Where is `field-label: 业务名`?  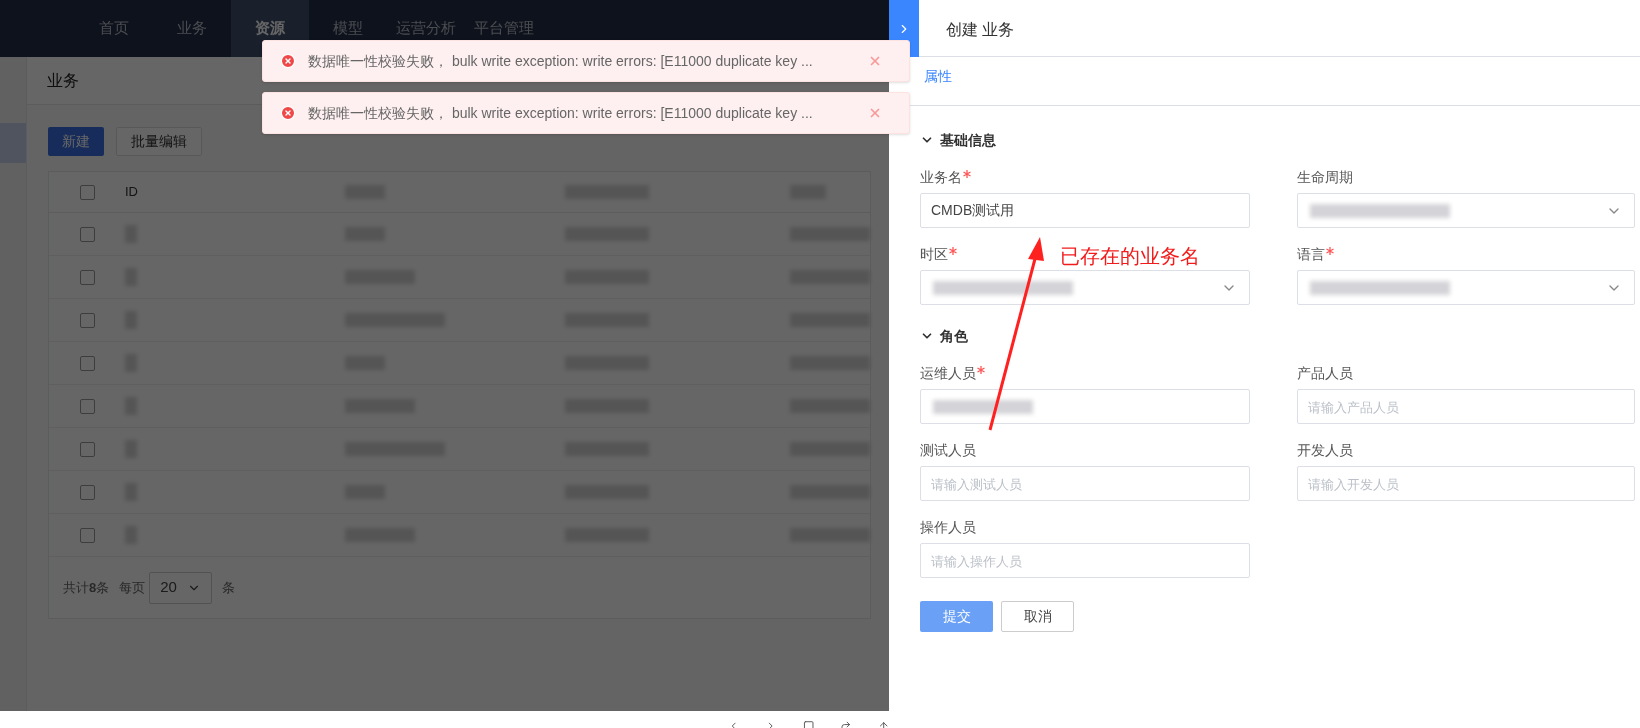
field-label: 业务名 is located at coordinates (941, 177).